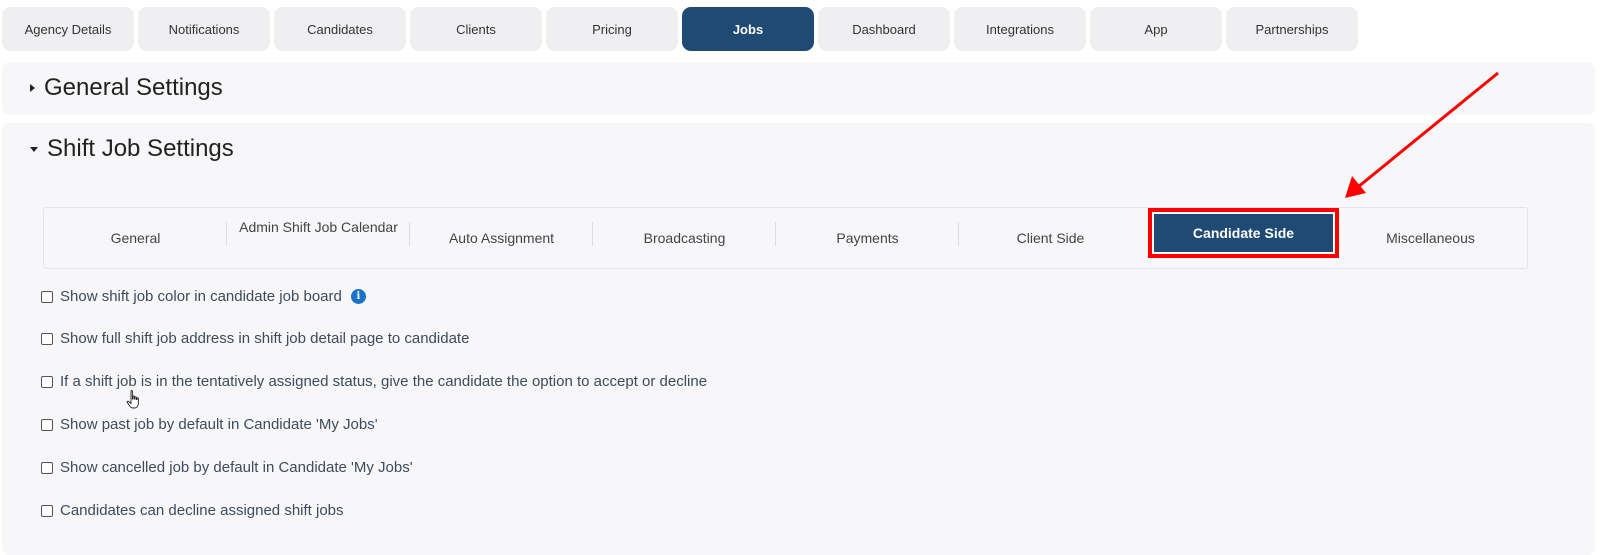  I want to click on general-settings-title: General Settings, so click(133, 87).